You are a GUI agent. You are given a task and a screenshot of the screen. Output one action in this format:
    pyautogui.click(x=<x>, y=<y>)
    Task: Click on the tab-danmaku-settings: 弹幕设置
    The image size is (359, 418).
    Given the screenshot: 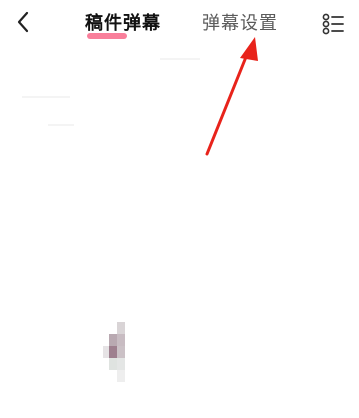 What is the action you would take?
    pyautogui.click(x=240, y=24)
    